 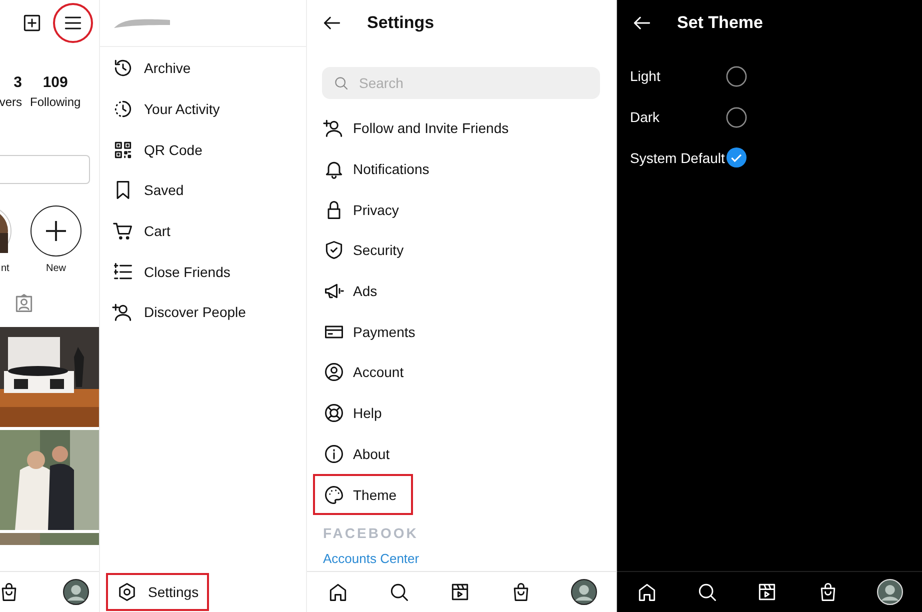 I want to click on settings-item: Security, so click(x=366, y=250).